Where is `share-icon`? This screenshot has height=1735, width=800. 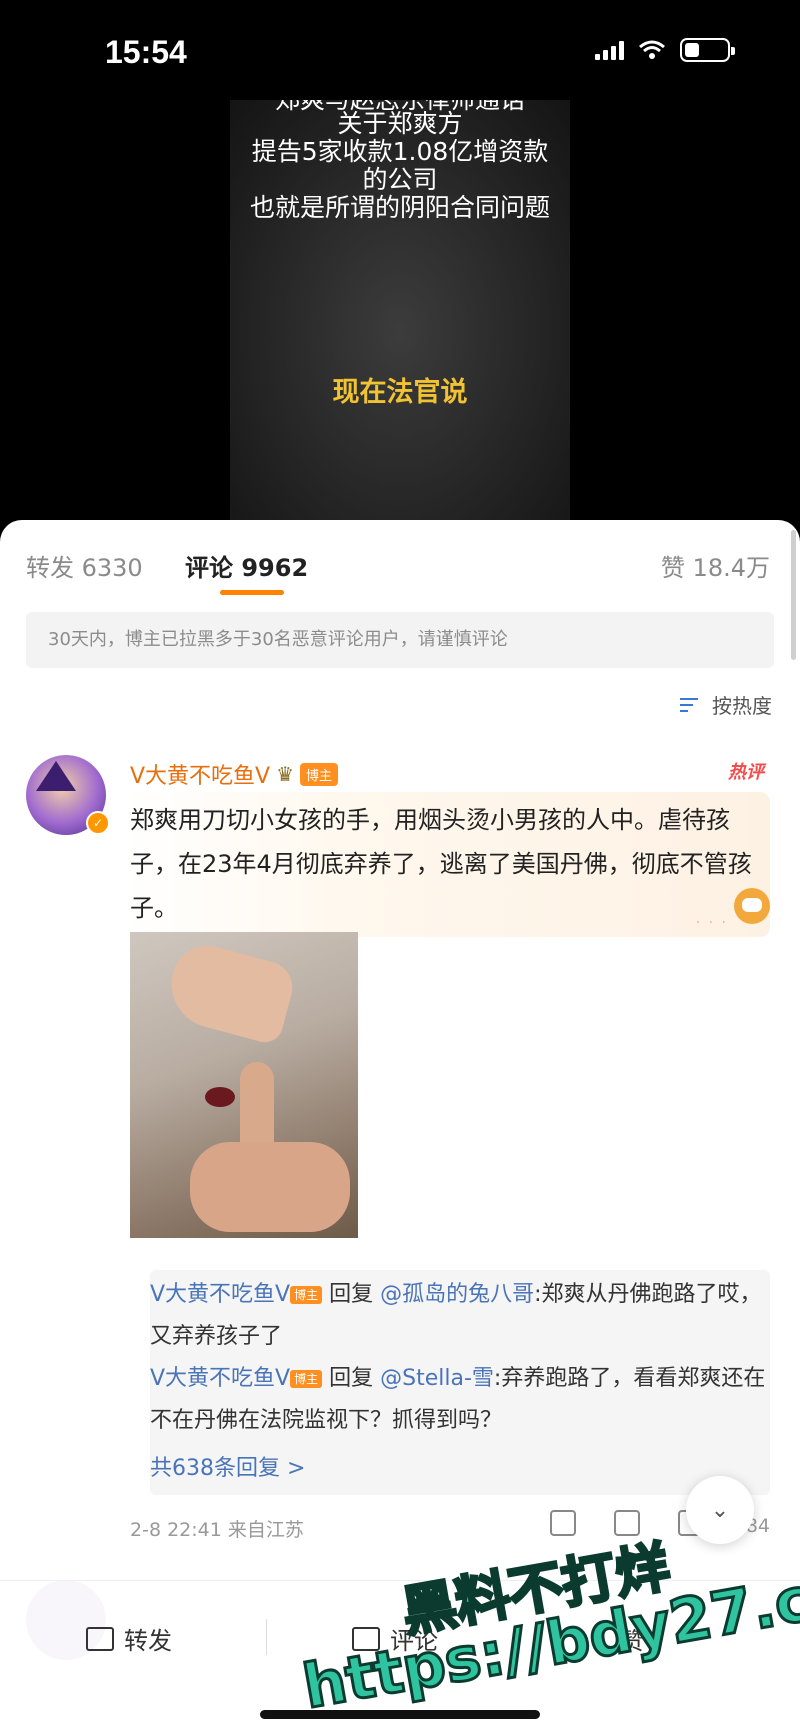
share-icon is located at coordinates (563, 1523).